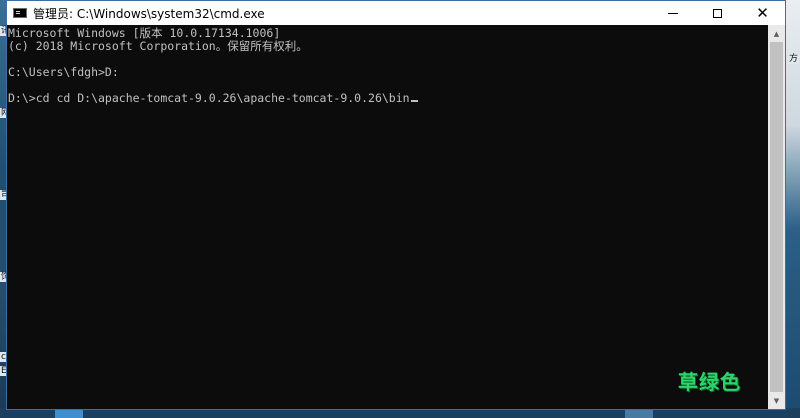  I want to click on close-button: ✕, so click(762, 13).